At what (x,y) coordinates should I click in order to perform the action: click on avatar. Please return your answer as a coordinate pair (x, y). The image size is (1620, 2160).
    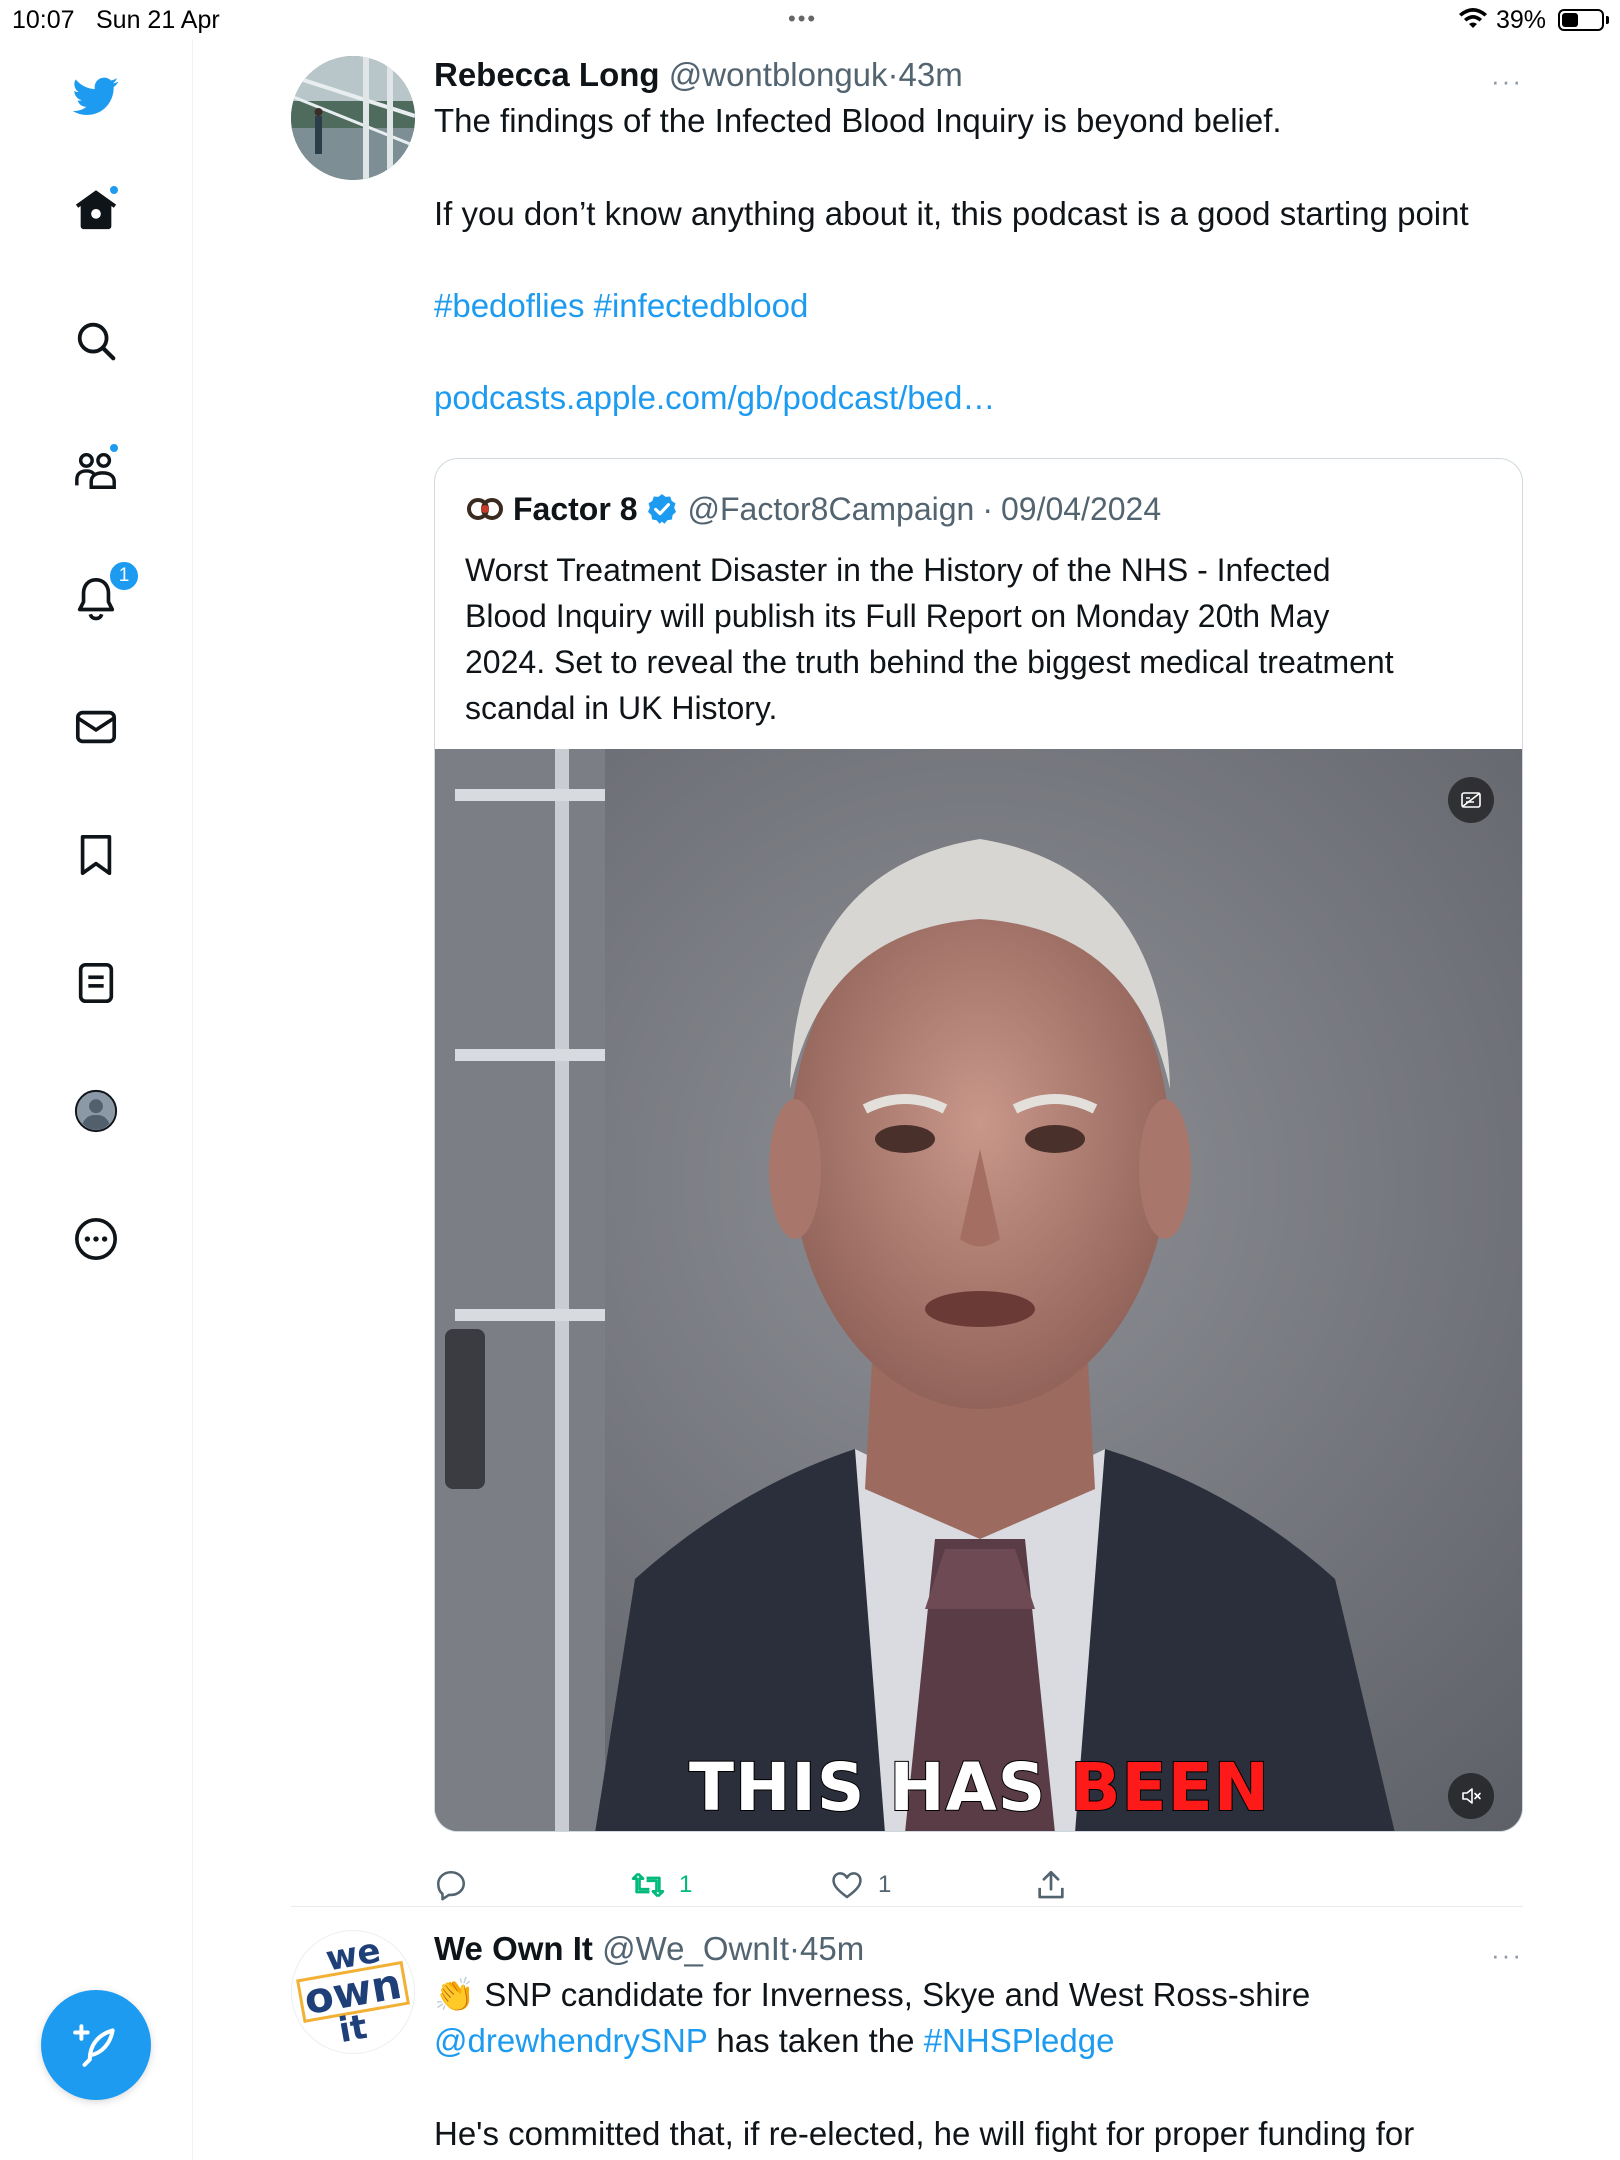
    Looking at the image, I should click on (353, 118).